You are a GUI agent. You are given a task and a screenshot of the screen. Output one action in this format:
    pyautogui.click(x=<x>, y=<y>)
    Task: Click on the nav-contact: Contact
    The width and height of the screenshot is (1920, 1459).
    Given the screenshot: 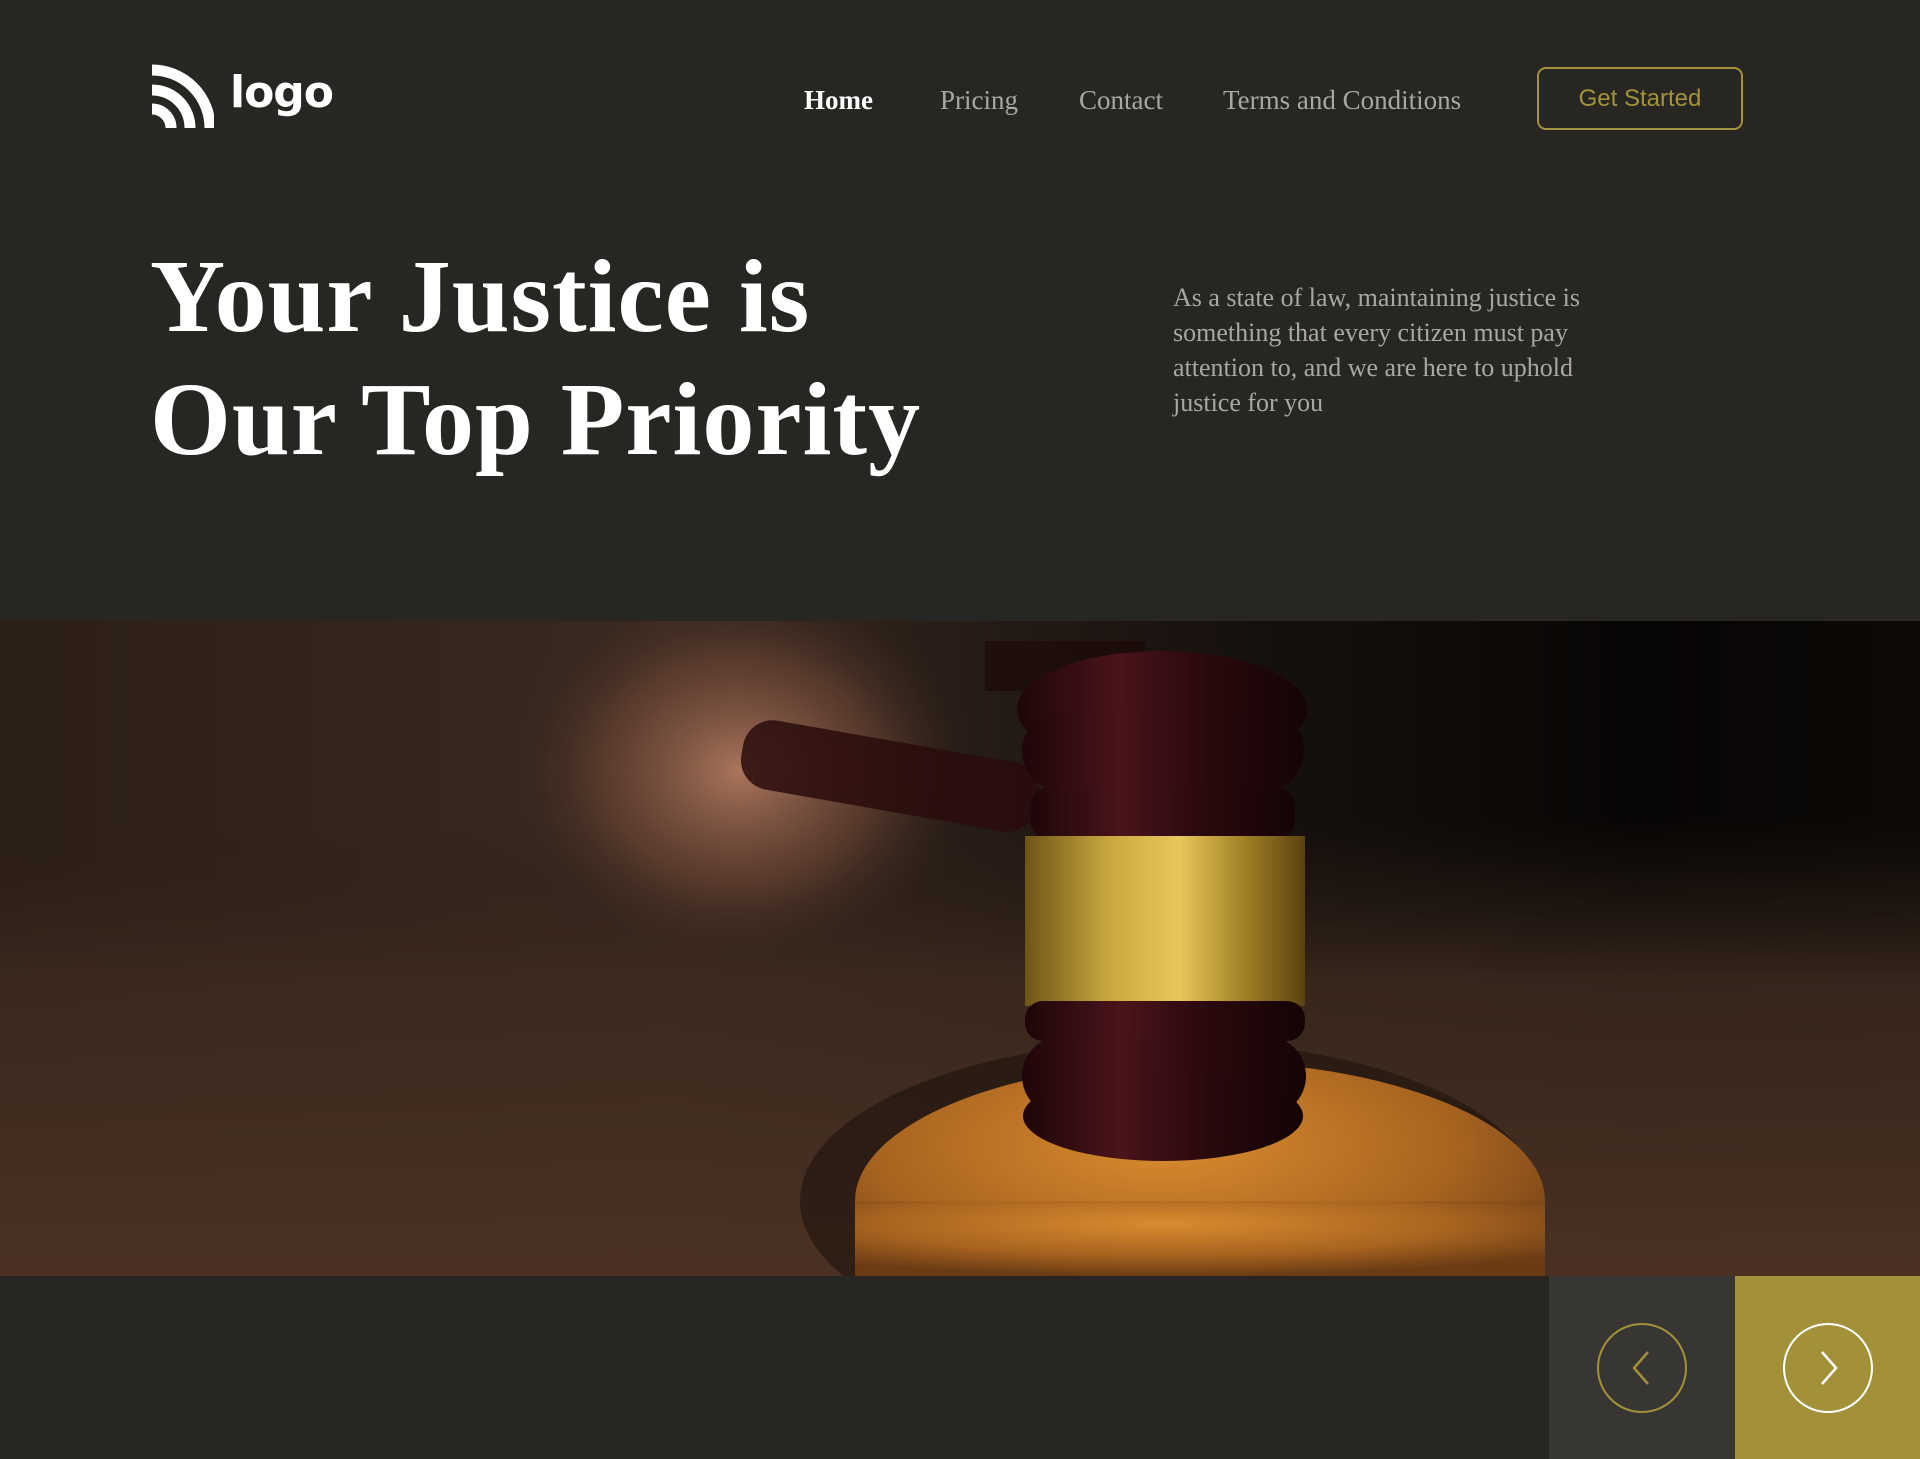 What is the action you would take?
    pyautogui.click(x=1121, y=100)
    